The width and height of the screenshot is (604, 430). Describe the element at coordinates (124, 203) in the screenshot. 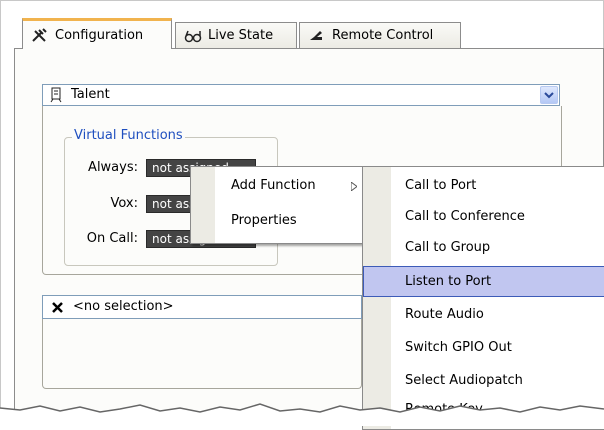

I see `vox-label: Vox:` at that location.